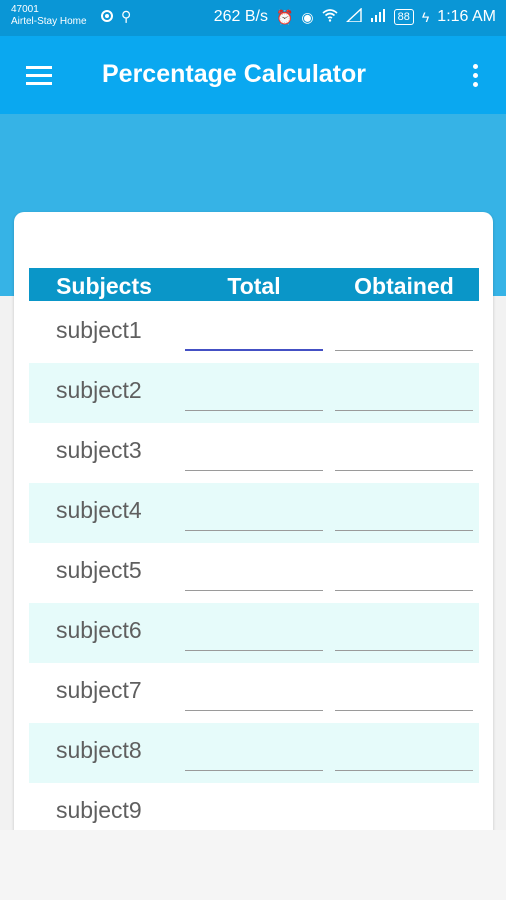  I want to click on table-row: subject6, so click(254, 633).